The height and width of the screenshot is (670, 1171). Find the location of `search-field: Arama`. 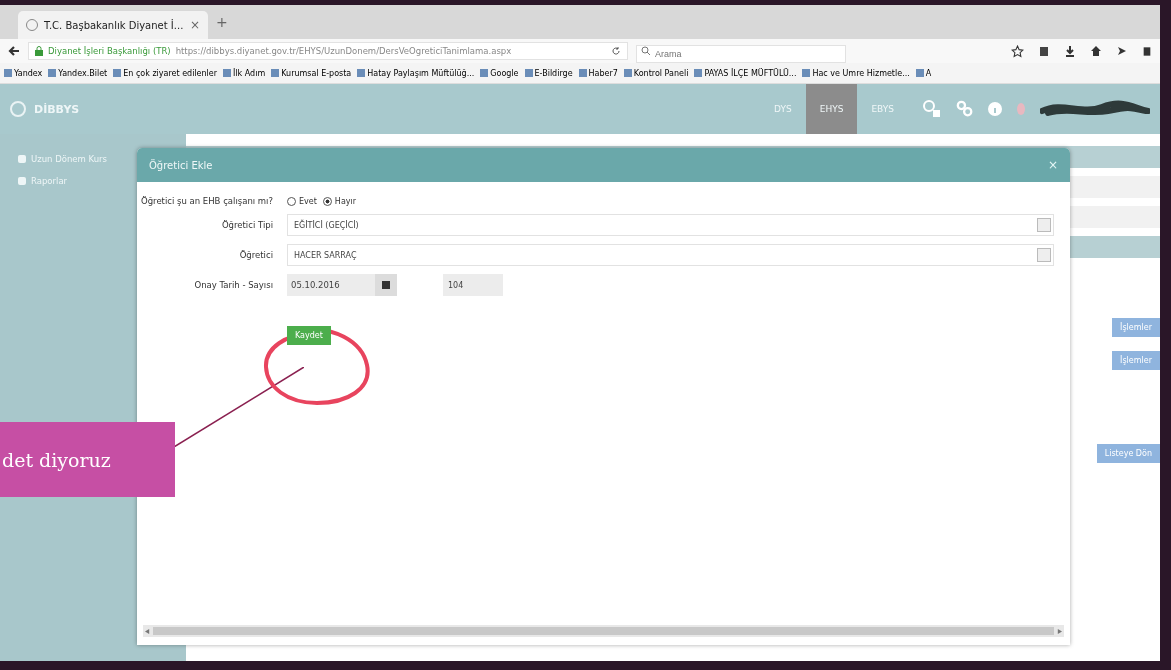

search-field: Arama is located at coordinates (741, 54).